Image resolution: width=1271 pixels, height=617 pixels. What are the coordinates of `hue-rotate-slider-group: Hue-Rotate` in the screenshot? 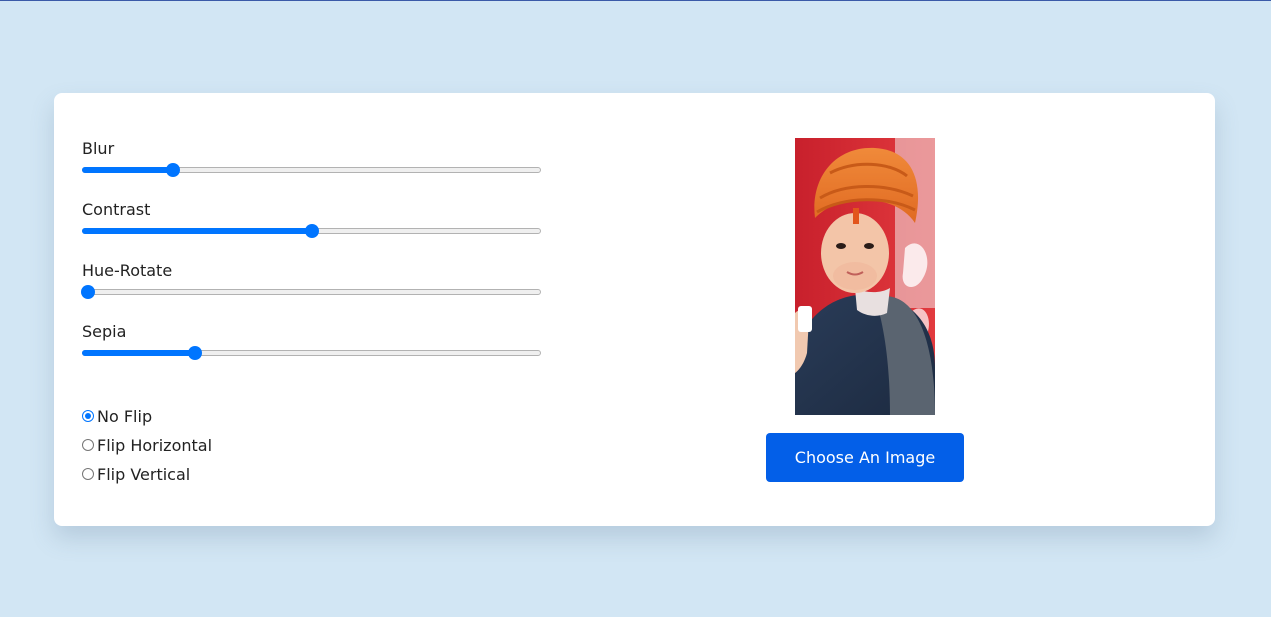 It's located at (311, 291).